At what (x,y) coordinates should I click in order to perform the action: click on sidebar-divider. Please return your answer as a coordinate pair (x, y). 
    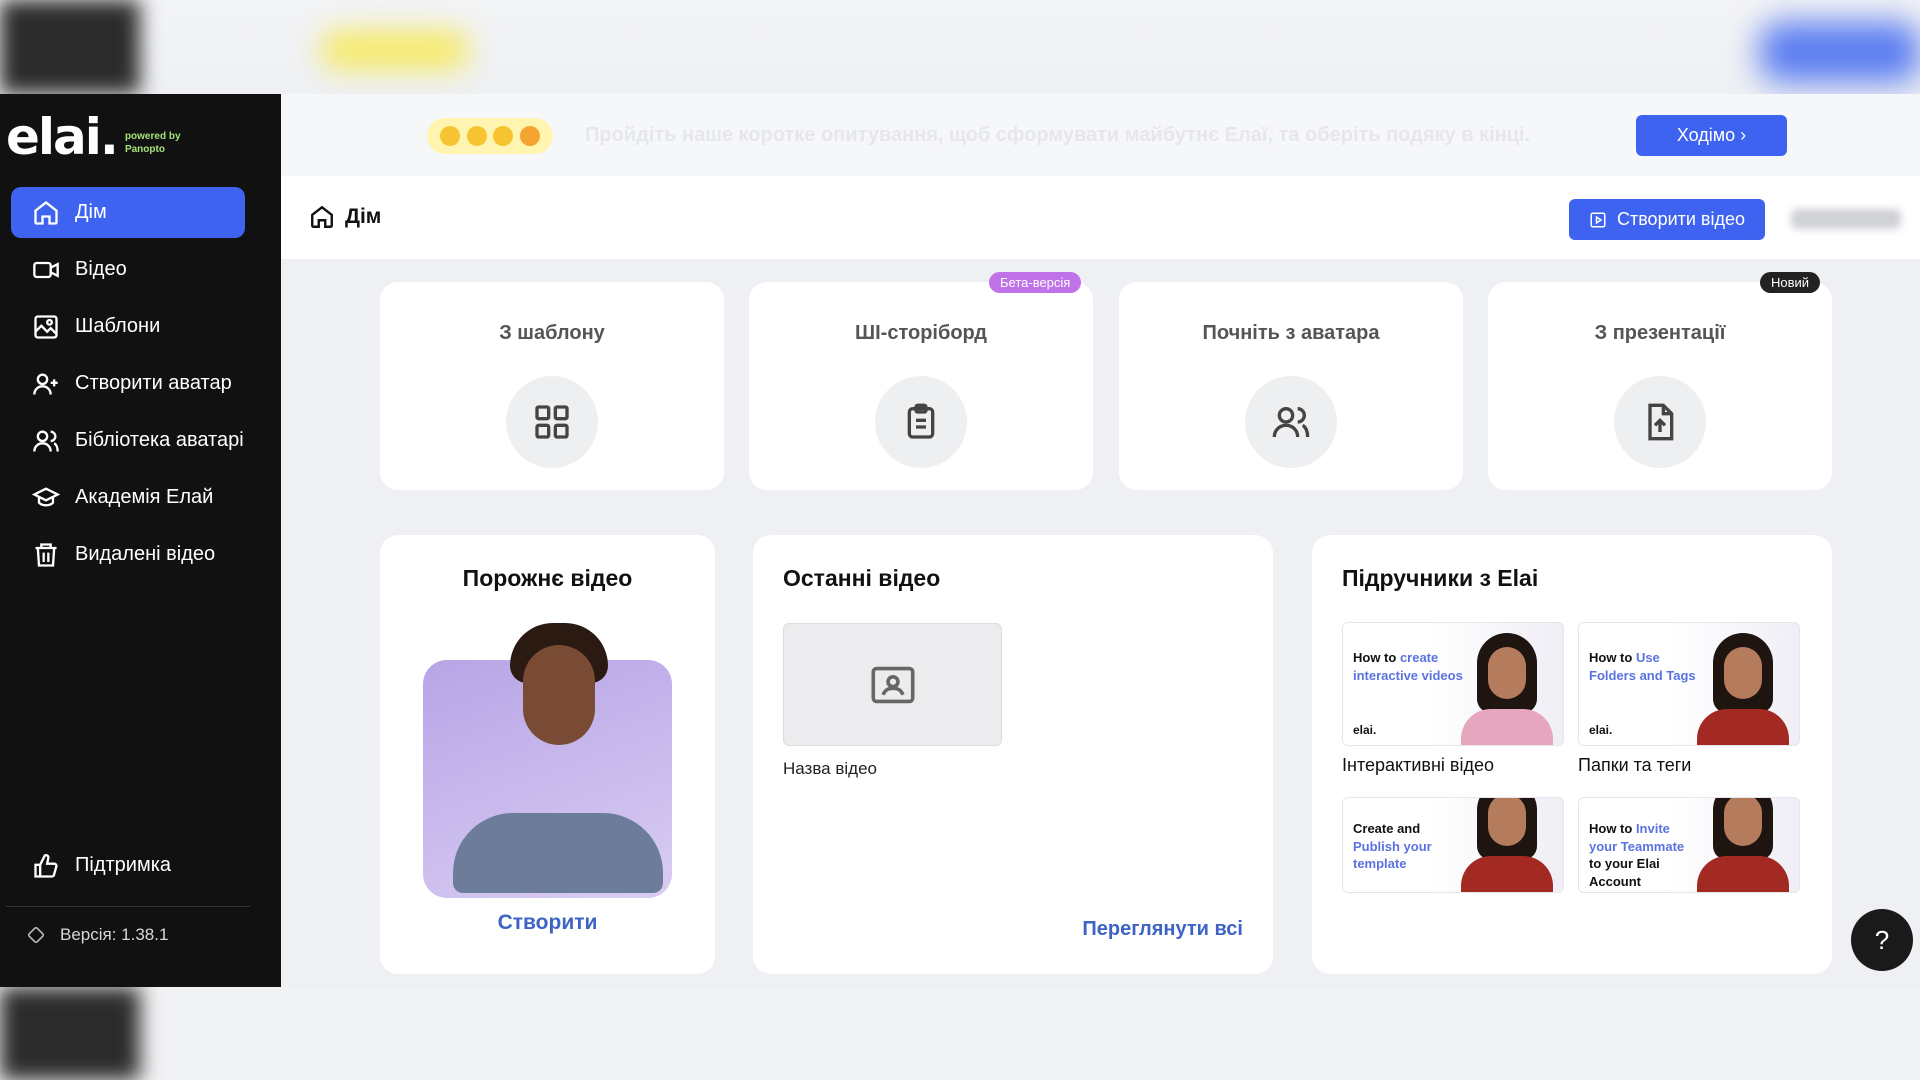
    Looking at the image, I should click on (128, 906).